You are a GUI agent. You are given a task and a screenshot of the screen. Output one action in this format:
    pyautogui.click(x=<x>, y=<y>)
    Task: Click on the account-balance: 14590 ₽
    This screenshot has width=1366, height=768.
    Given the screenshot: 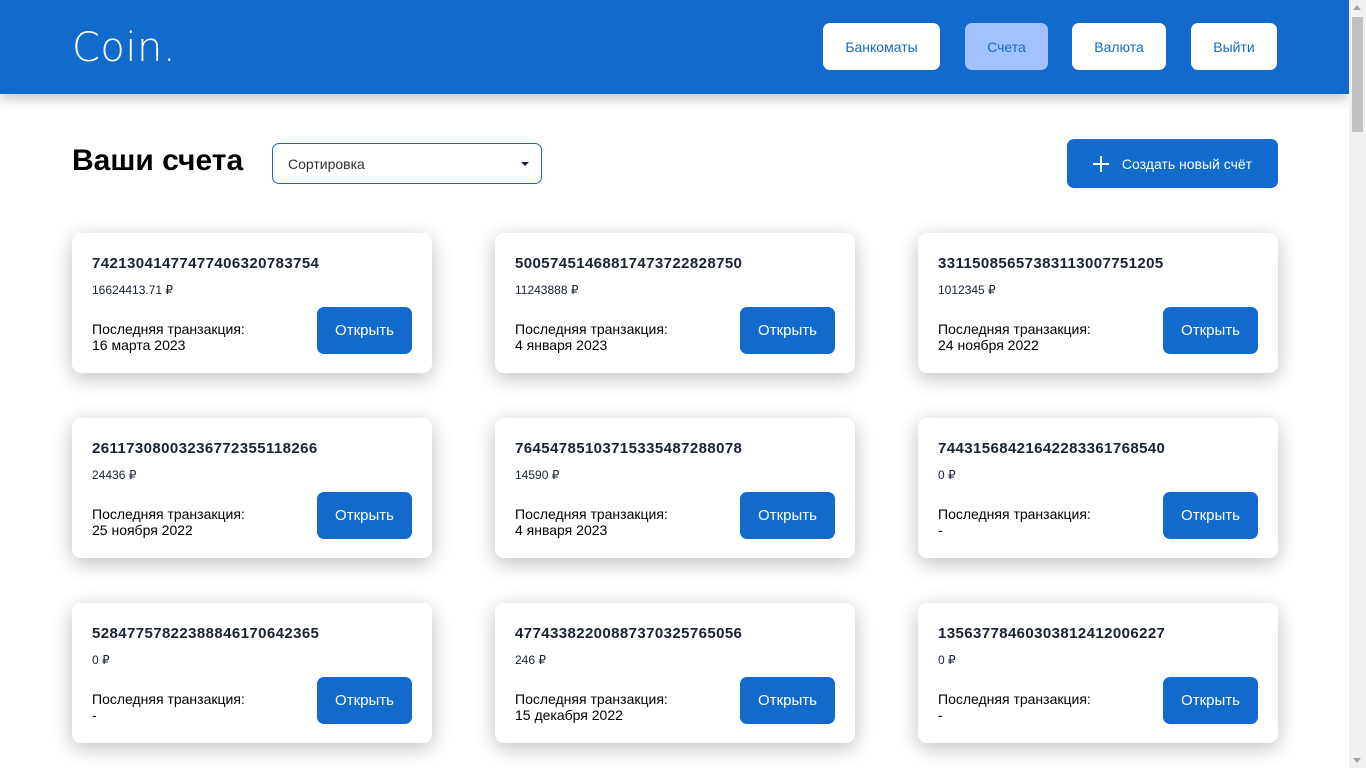 What is the action you would take?
    pyautogui.click(x=537, y=475)
    